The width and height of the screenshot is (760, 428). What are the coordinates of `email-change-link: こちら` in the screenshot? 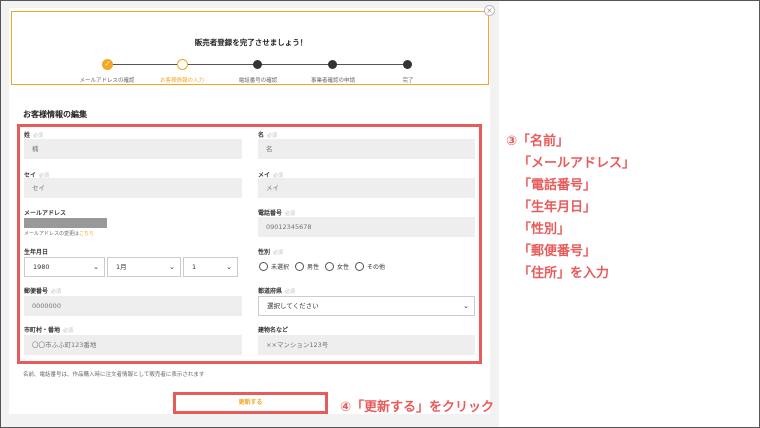 It's located at (86, 234).